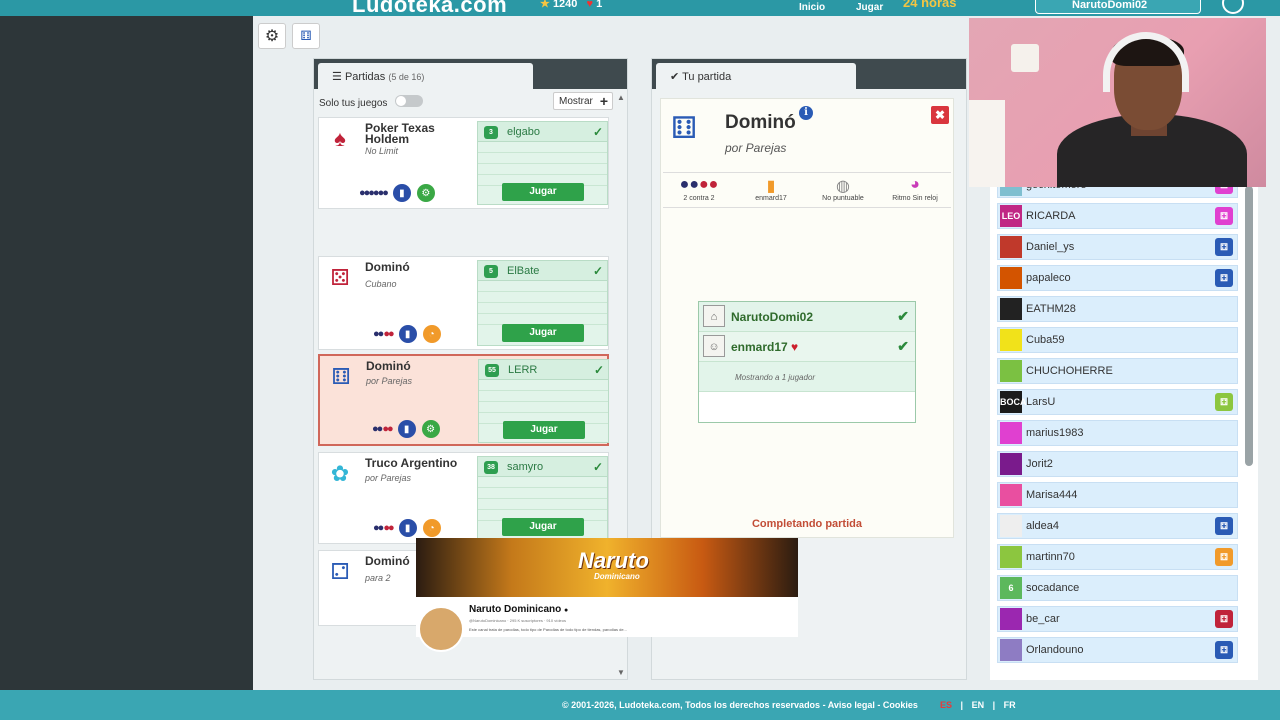 This screenshot has height=720, width=1280. Describe the element at coordinates (1117, 192) in the screenshot. I see `user-row: gochitomore⚃` at that location.